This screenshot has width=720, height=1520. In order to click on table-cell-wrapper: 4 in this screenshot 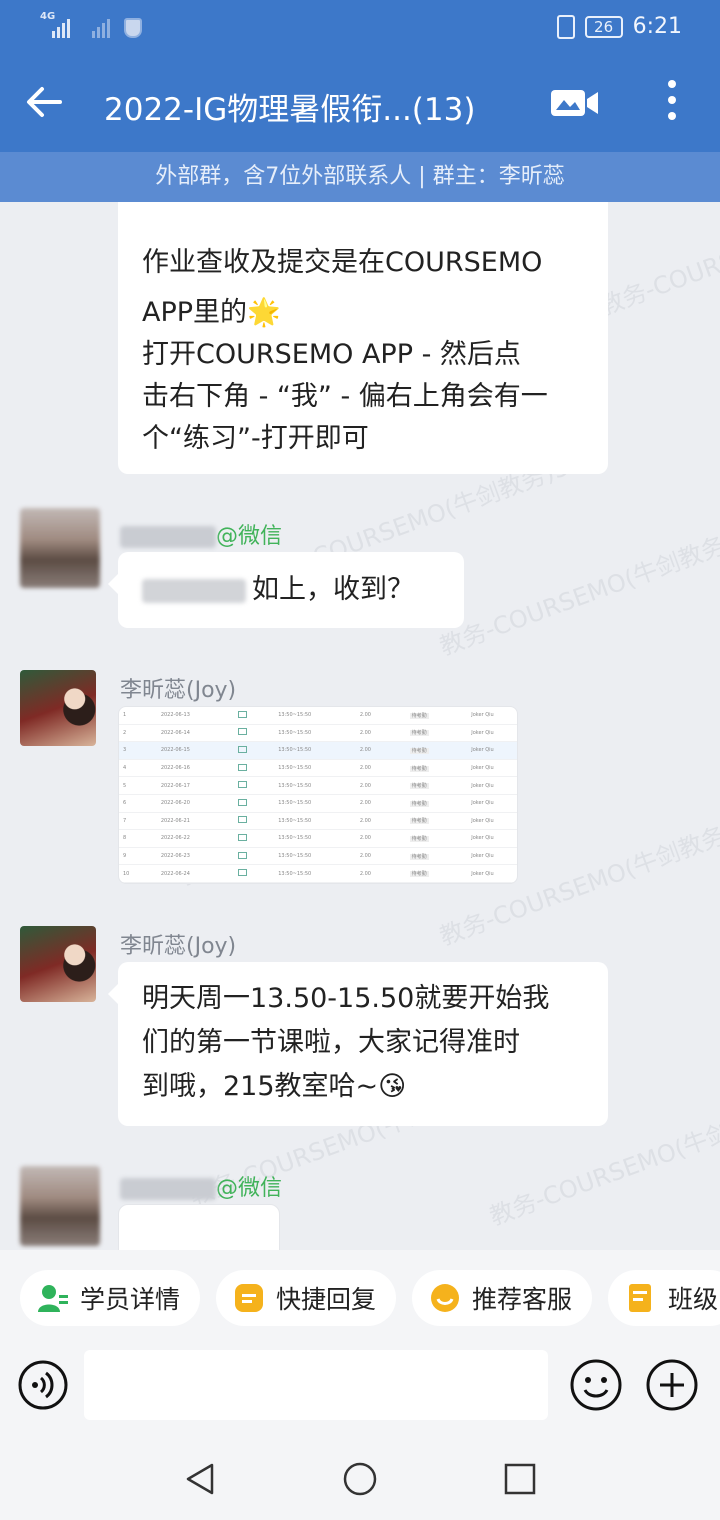, I will do `click(138, 768)`.